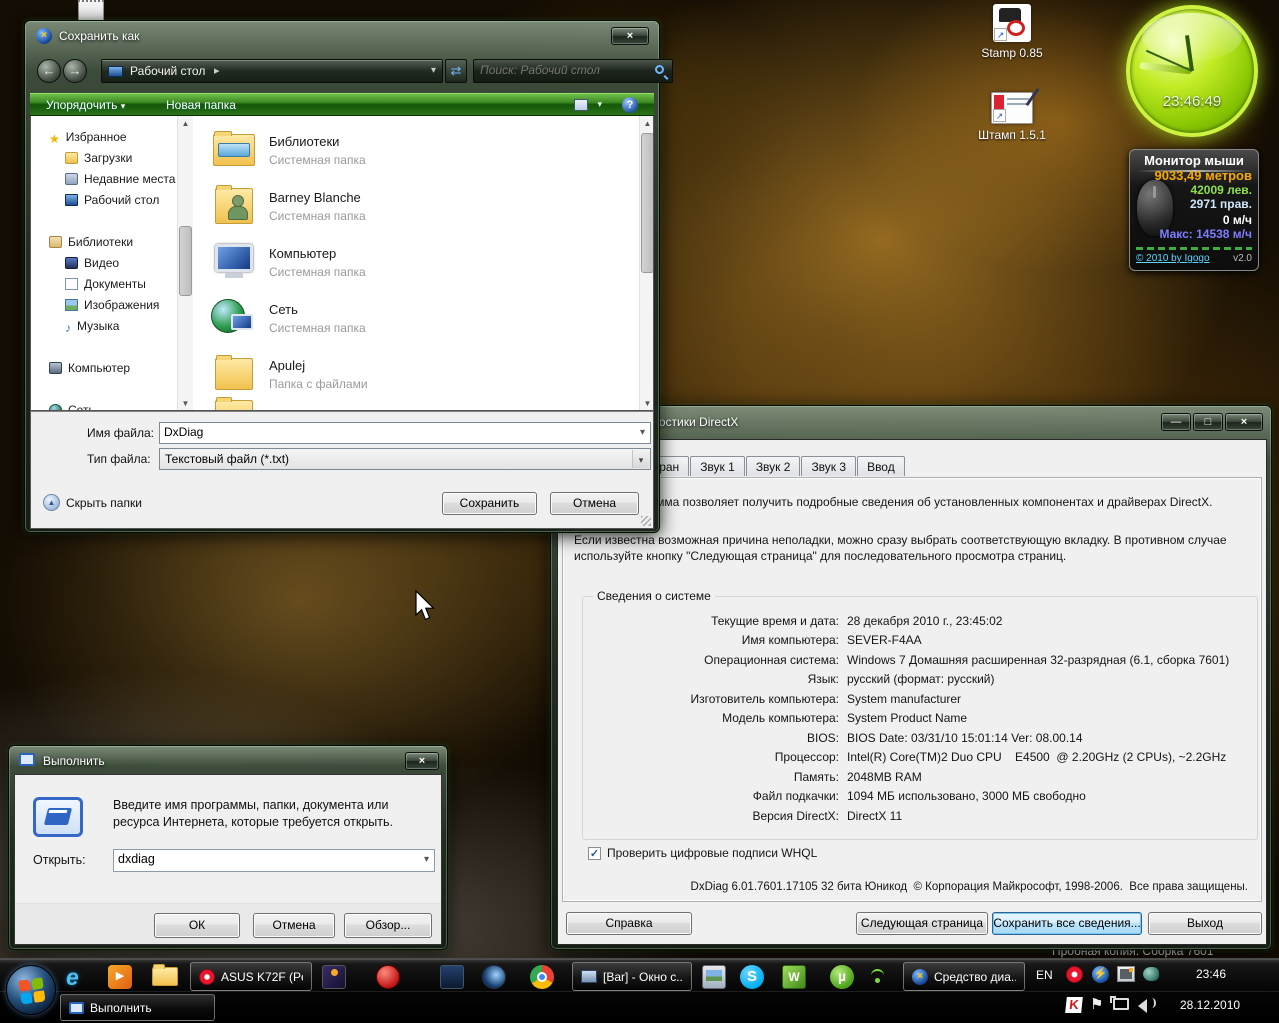 This screenshot has width=1279, height=1023. I want to click on internet-explorer-icon: e, so click(78, 977).